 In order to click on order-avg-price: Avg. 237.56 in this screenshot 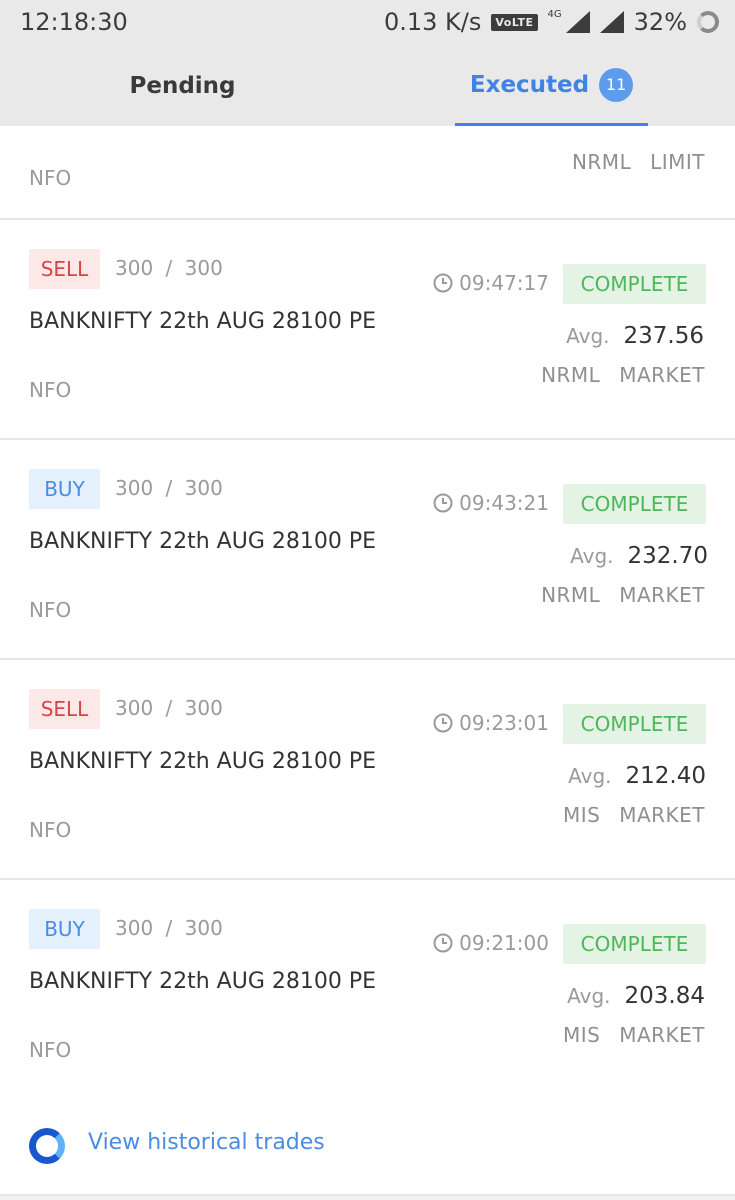, I will do `click(635, 336)`.